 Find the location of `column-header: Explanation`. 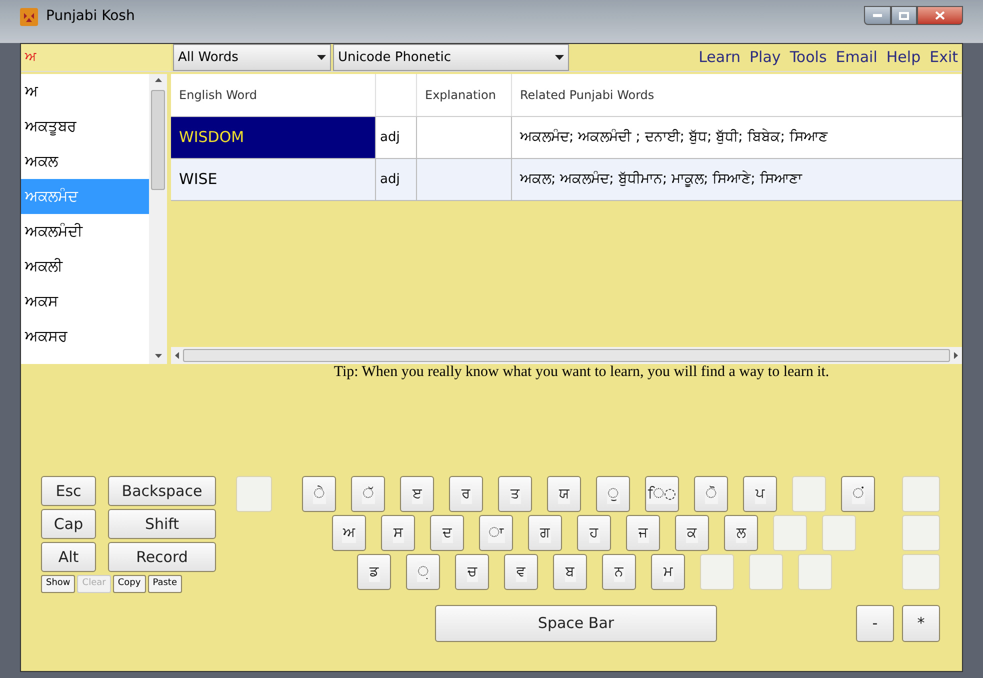

column-header: Explanation is located at coordinates (464, 95).